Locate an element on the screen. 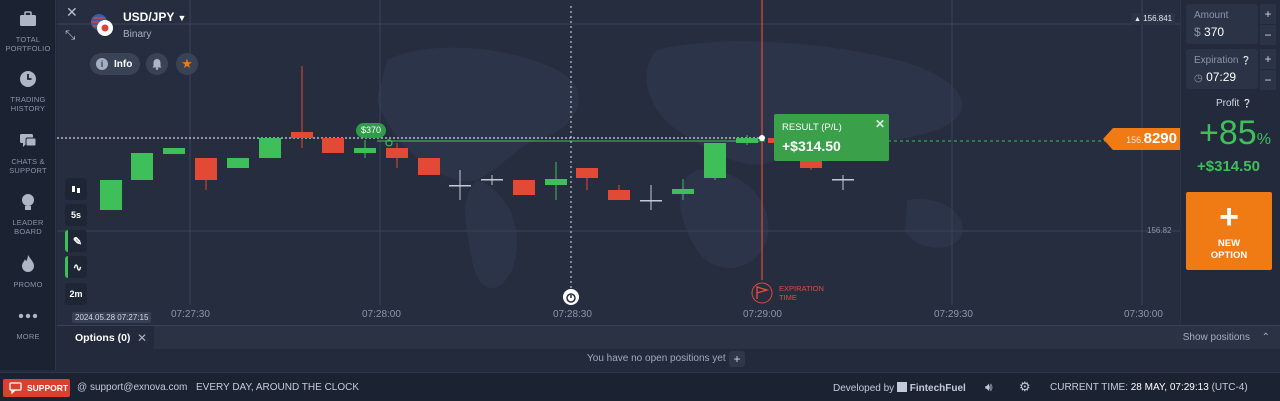 This screenshot has height=401, width=1280. new-option-button: + NEW OPTION is located at coordinates (1229, 231).